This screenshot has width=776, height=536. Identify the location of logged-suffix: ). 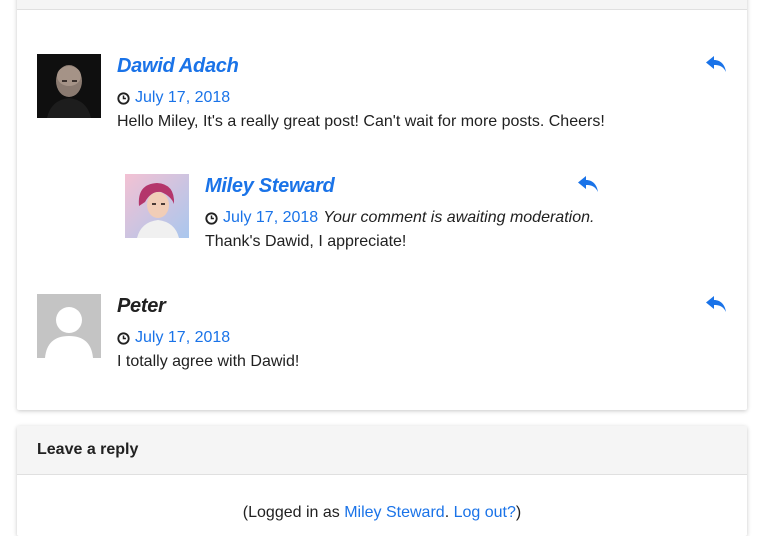
(518, 512).